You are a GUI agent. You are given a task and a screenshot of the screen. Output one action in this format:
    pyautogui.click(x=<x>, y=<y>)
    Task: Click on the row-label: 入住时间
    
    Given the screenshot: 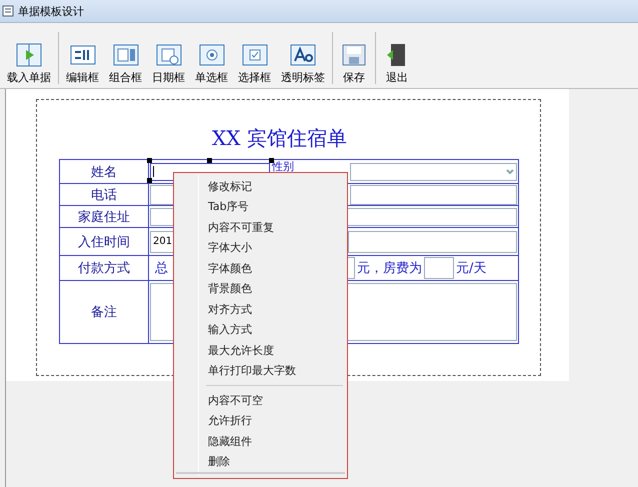 What is the action you would take?
    pyautogui.click(x=104, y=242)
    